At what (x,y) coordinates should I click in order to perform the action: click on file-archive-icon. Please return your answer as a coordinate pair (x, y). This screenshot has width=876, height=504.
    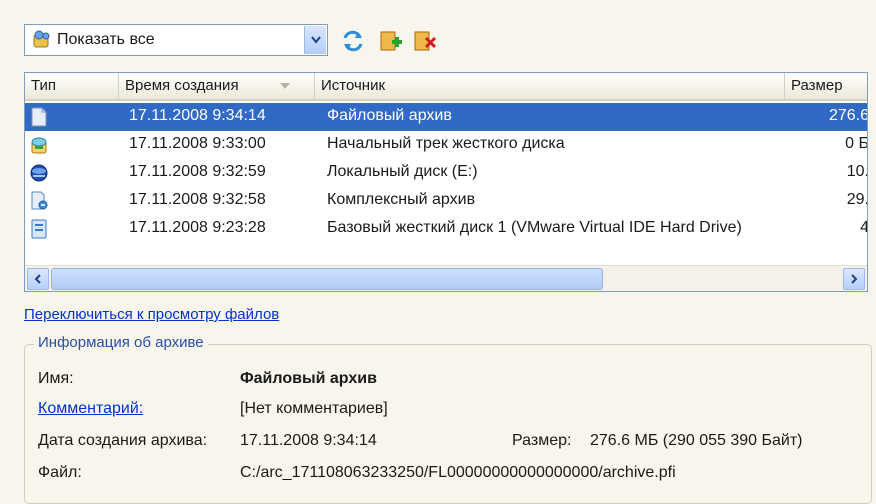
    Looking at the image, I should click on (39, 117).